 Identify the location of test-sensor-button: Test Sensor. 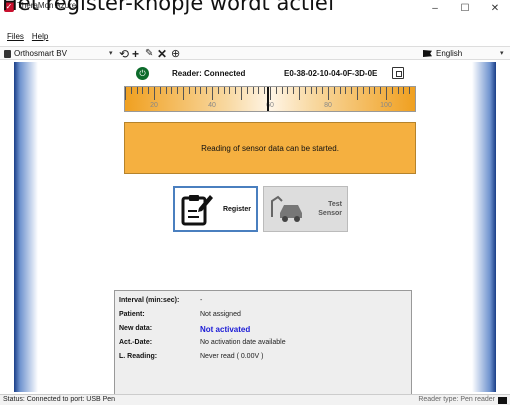
(305, 209).